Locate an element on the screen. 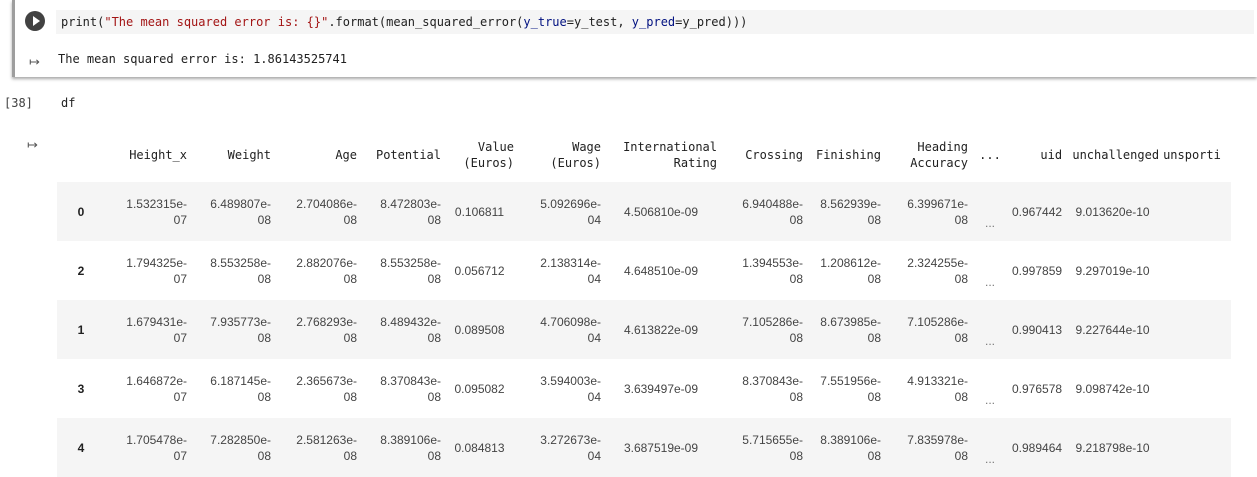 Image resolution: width=1257 pixels, height=477 pixels. table-cell: 9.013620e-10 is located at coordinates (1113, 211).